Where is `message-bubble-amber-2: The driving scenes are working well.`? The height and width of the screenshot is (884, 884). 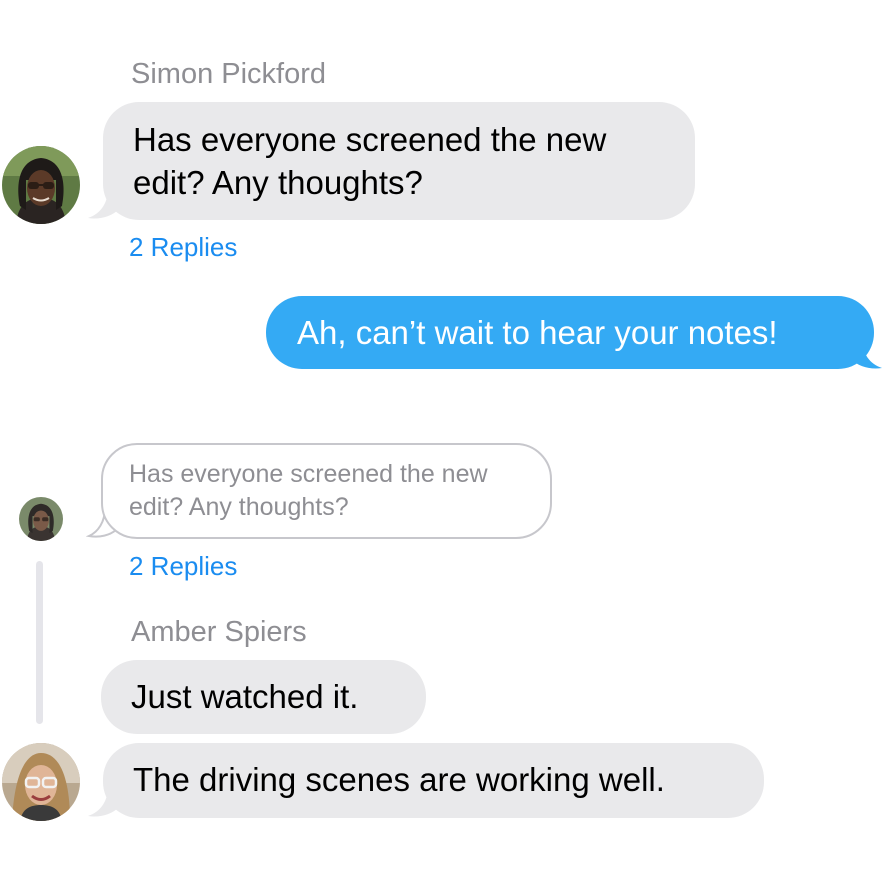 message-bubble-amber-2: The driving scenes are working well. is located at coordinates (433, 780).